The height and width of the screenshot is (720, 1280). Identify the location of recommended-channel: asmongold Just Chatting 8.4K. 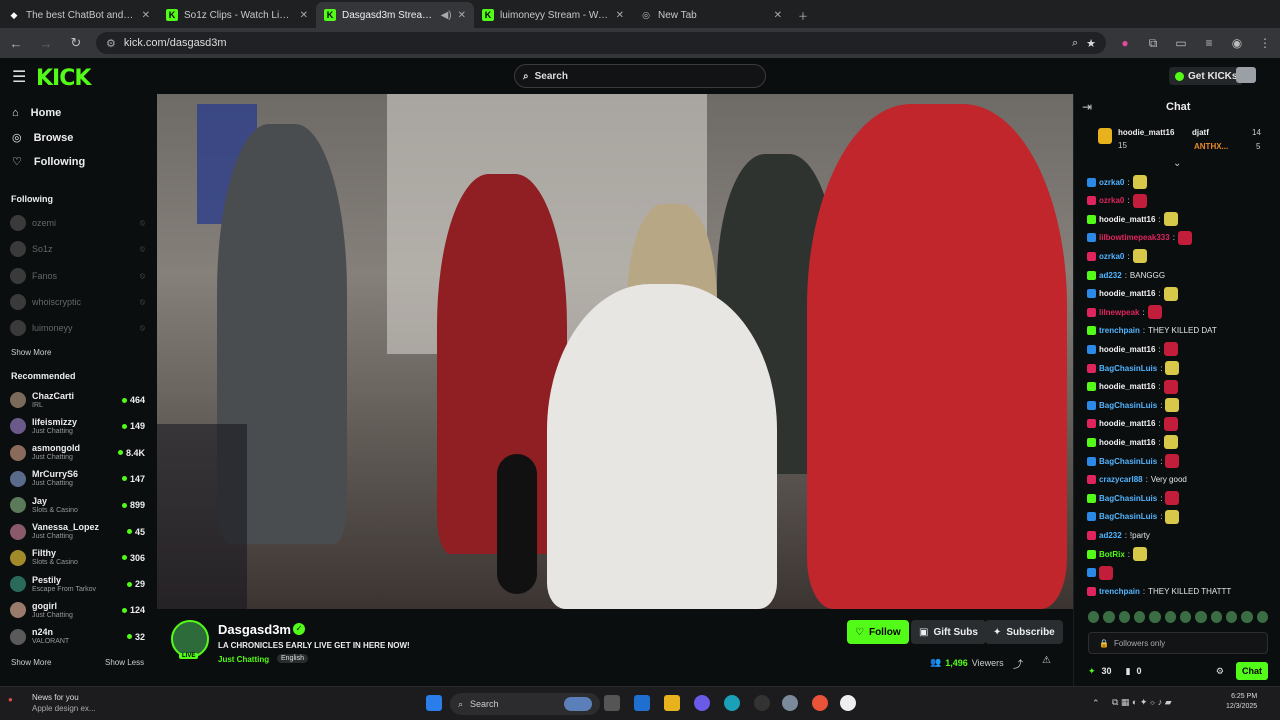
(77, 453).